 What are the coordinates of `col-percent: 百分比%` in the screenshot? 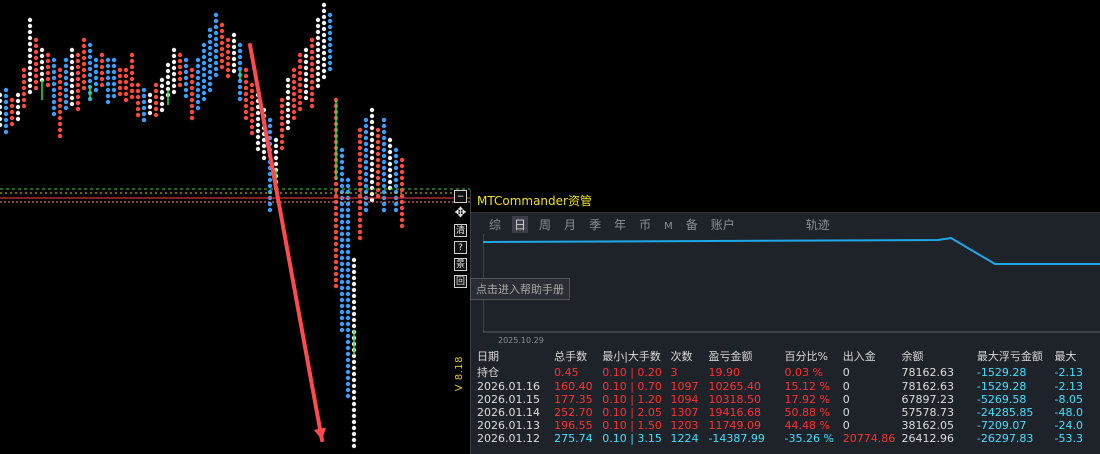 It's located at (814, 356).